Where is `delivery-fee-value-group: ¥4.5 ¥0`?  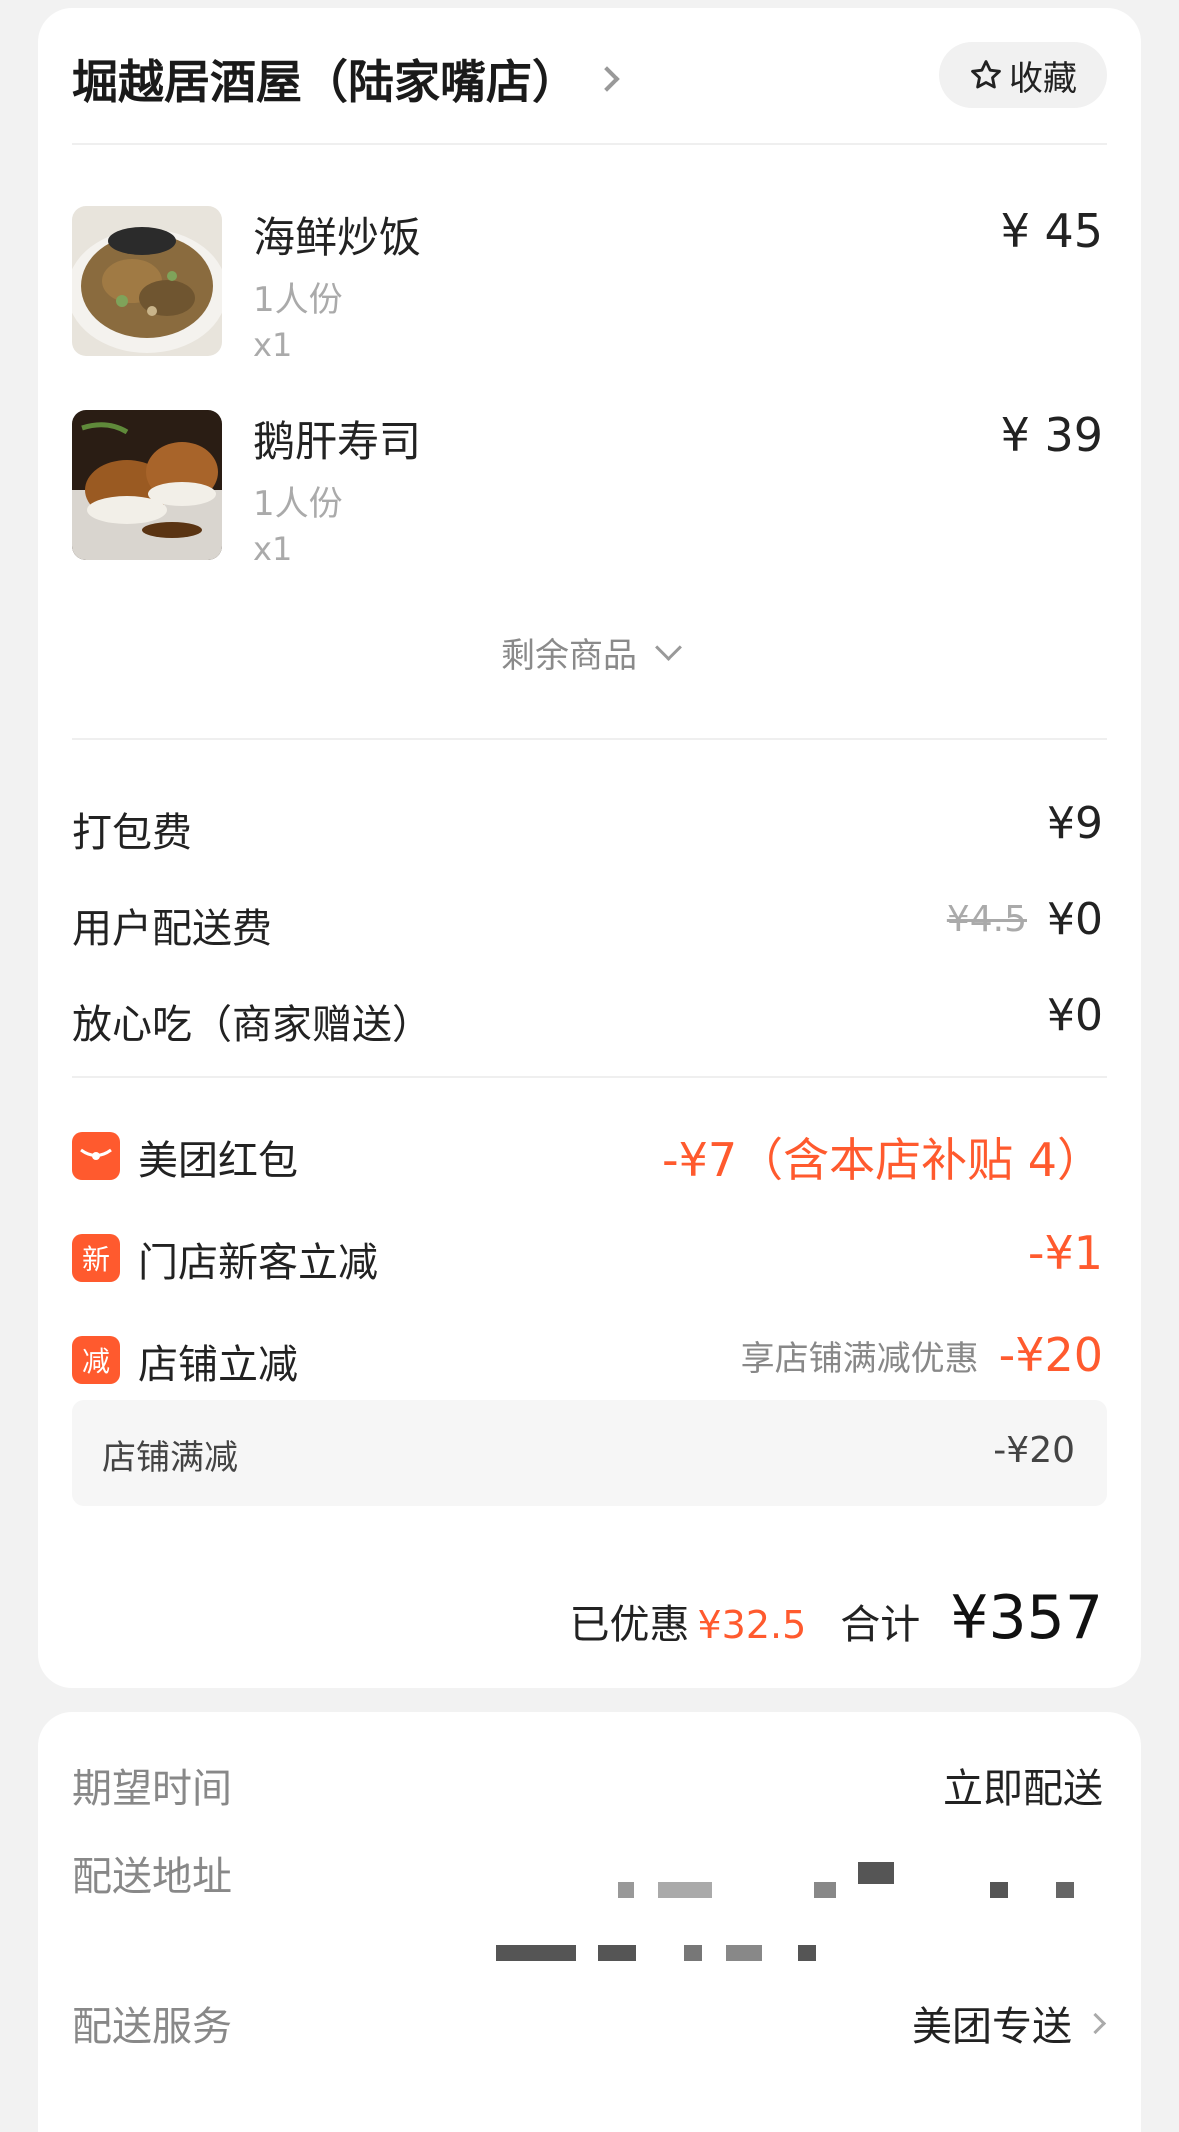 delivery-fee-value-group: ¥4.5 ¥0 is located at coordinates (1025, 919).